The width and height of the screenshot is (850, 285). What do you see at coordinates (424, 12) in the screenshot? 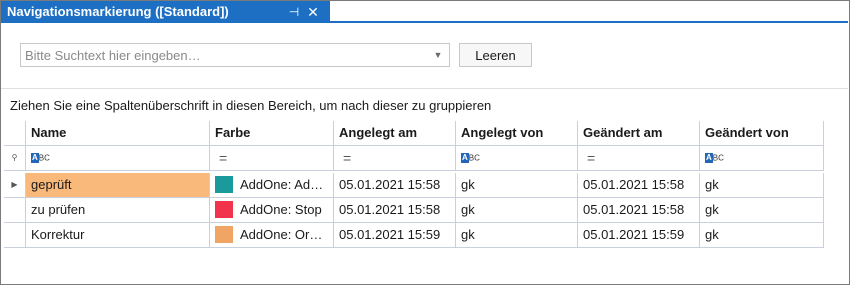
I see `document-tabstrip: Navigationsmarkierung ([Standard]) ⊣ ✕` at bounding box center [424, 12].